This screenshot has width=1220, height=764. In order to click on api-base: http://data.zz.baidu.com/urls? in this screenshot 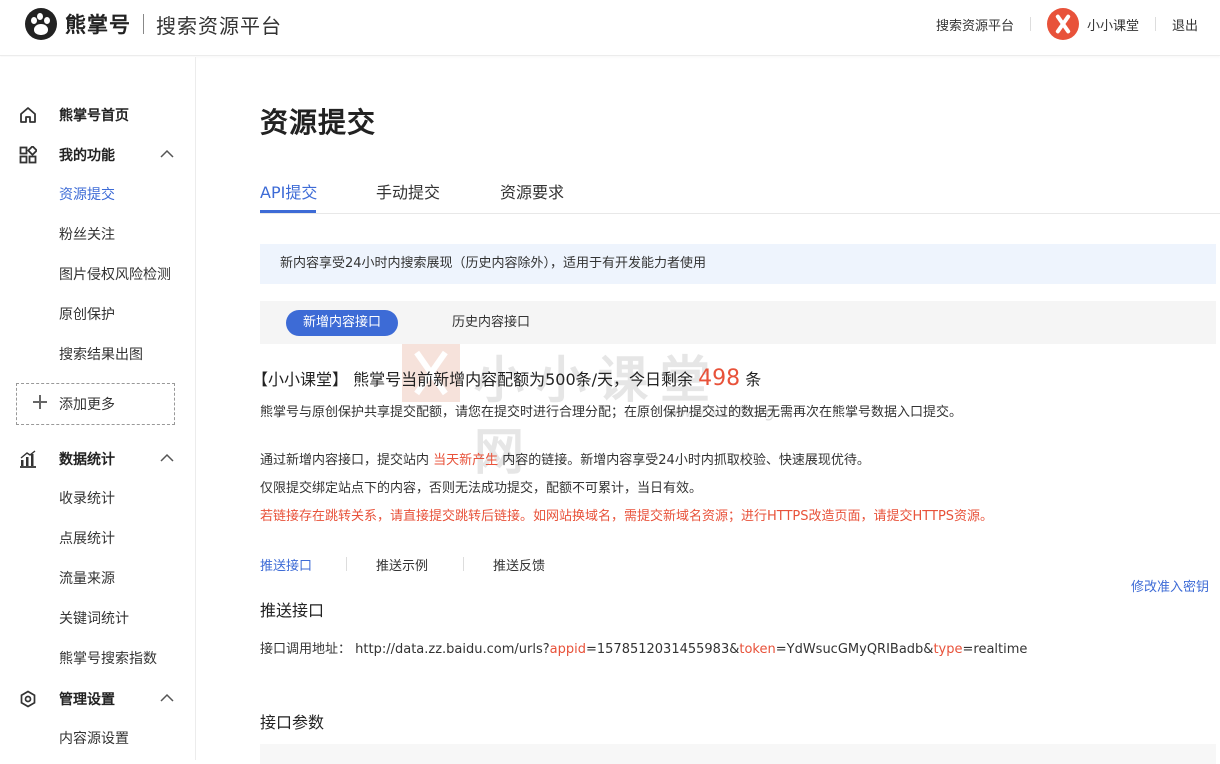, I will do `click(452, 649)`.